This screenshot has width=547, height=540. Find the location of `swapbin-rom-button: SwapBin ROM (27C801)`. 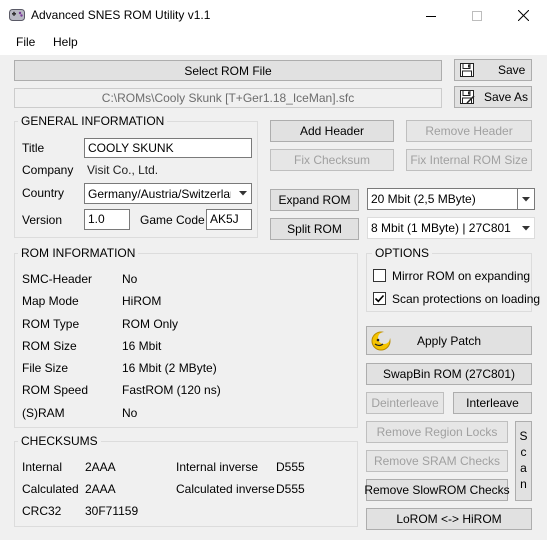

swapbin-rom-button: SwapBin ROM (27C801) is located at coordinates (449, 374).